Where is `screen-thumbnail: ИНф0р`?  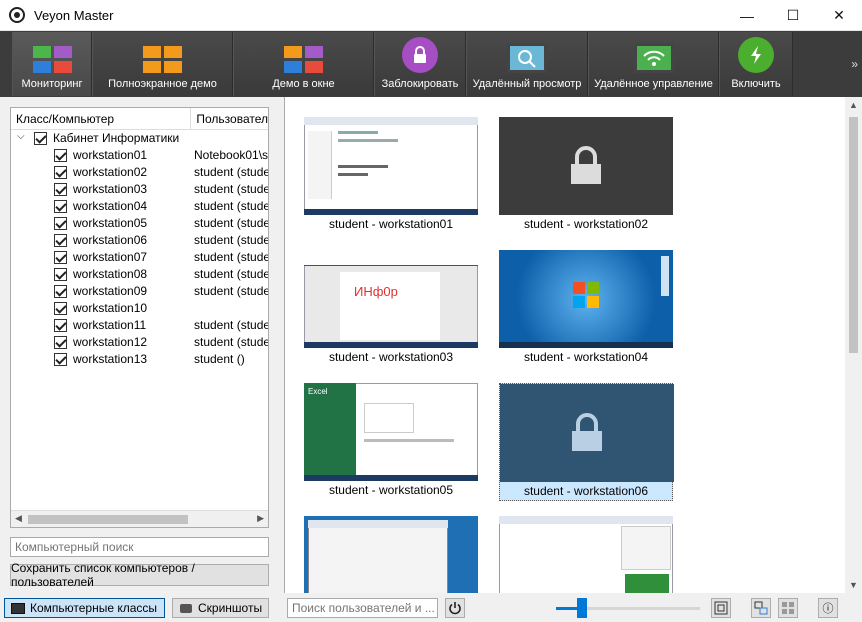
screen-thumbnail: ИНф0р is located at coordinates (391, 299).